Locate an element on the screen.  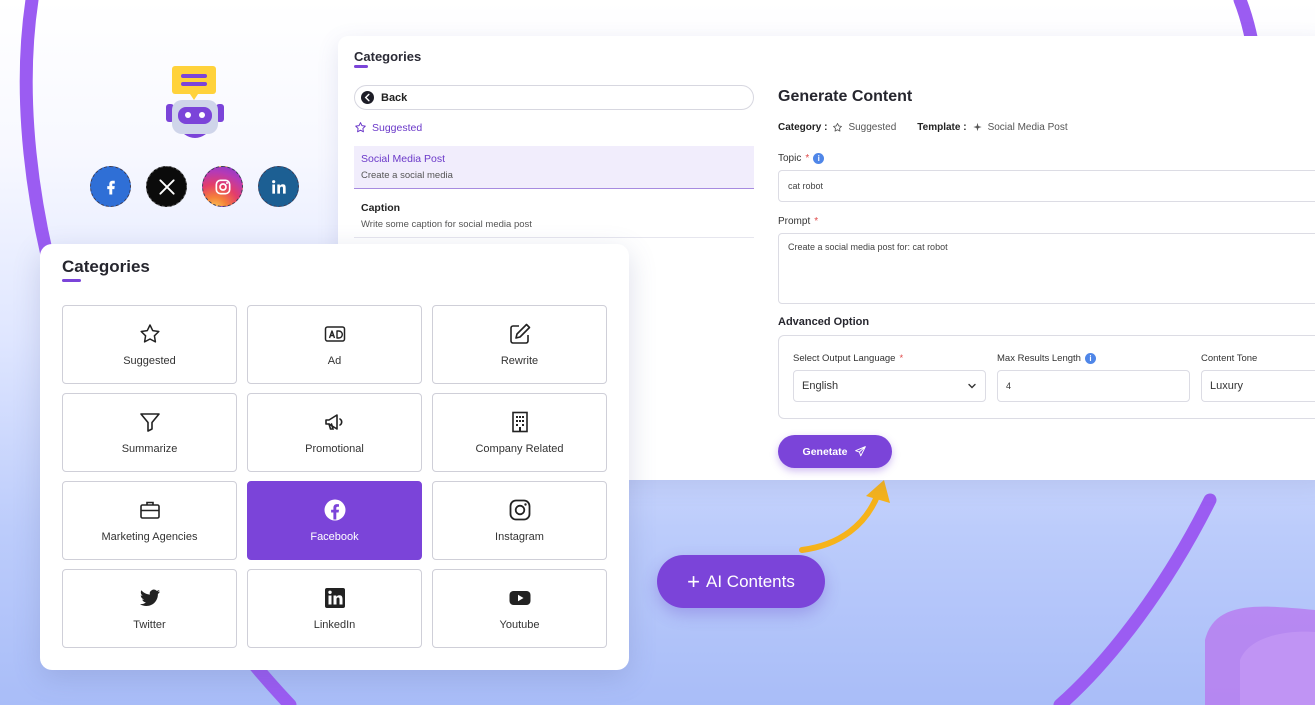
max-length-input: 4 is located at coordinates (1093, 386).